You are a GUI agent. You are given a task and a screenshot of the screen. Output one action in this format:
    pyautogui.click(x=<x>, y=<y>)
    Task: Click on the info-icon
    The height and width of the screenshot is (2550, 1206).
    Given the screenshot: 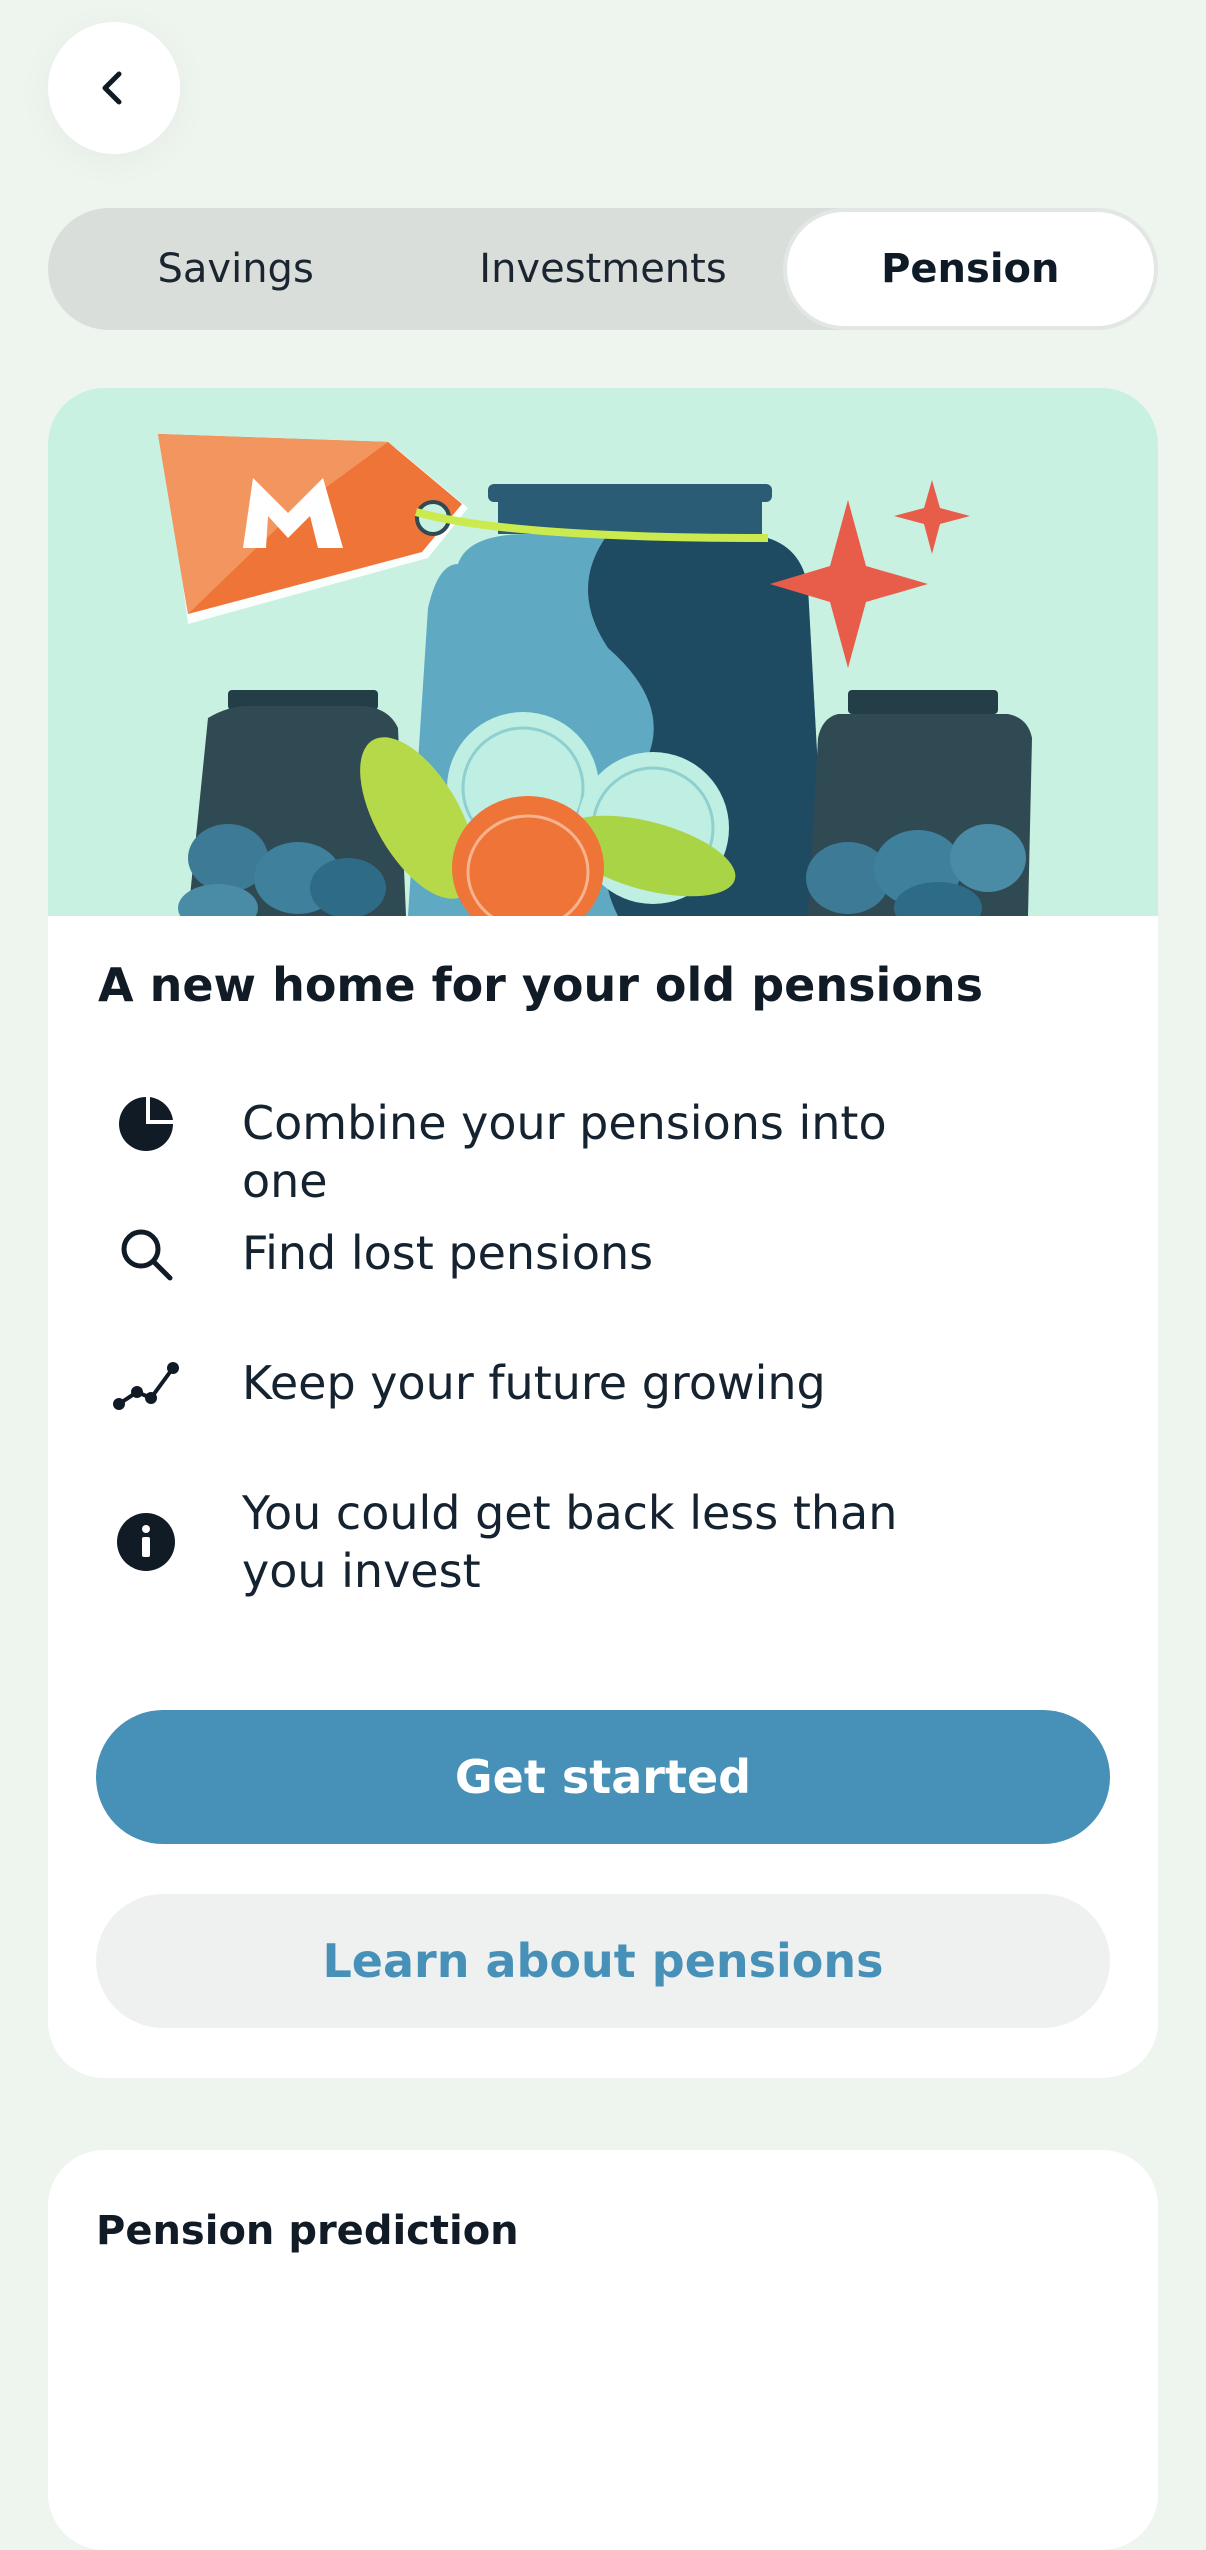 What is the action you would take?
    pyautogui.click(x=146, y=1542)
    